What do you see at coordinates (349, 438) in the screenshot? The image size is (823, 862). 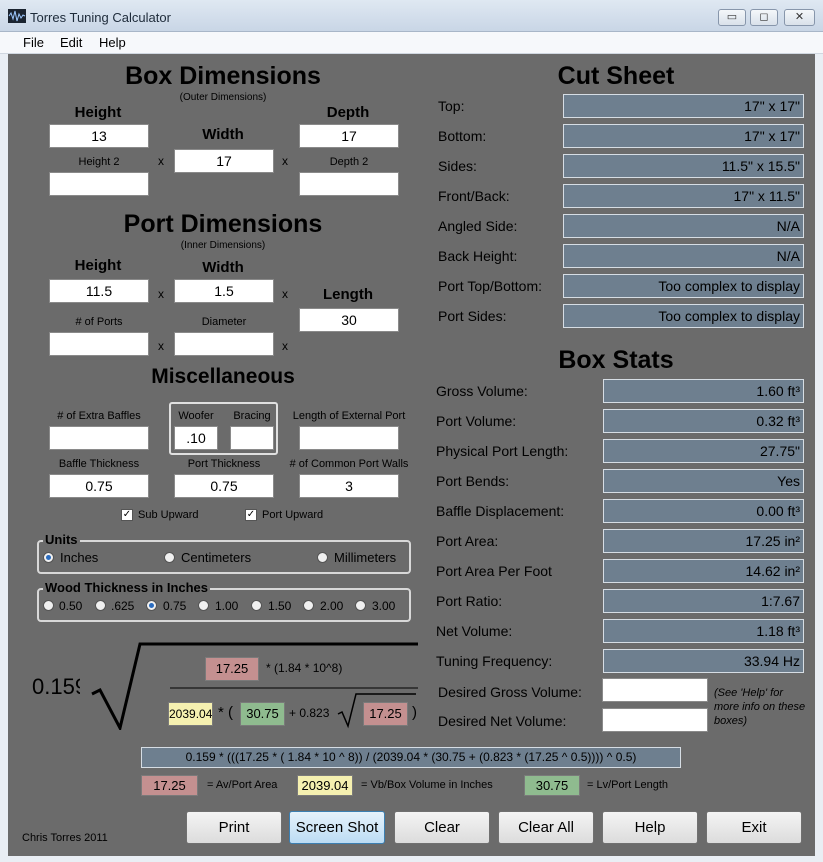 I see `external-port-input` at bounding box center [349, 438].